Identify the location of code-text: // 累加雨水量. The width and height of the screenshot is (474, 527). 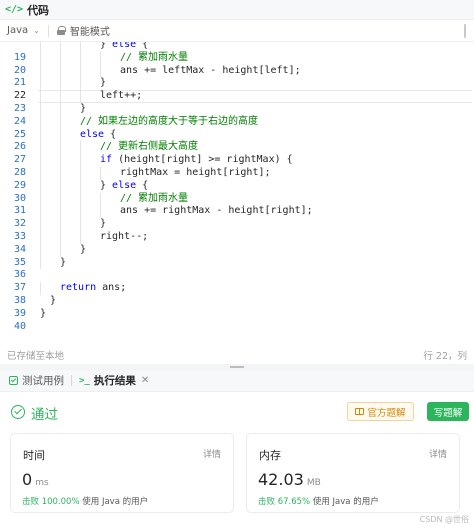
(154, 199).